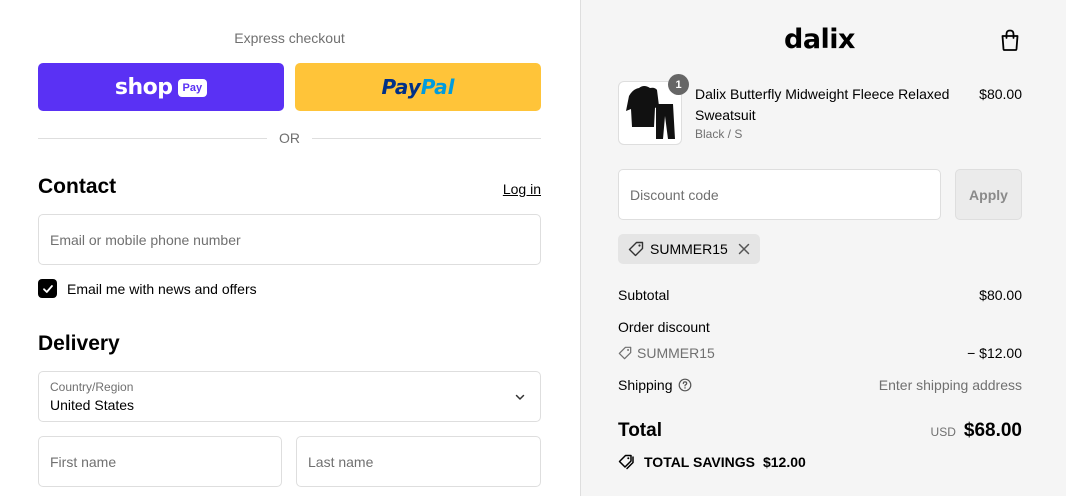 Image resolution: width=1066 pixels, height=496 pixels. Describe the element at coordinates (1010, 40) in the screenshot. I see `shopping-bag-icon` at that location.